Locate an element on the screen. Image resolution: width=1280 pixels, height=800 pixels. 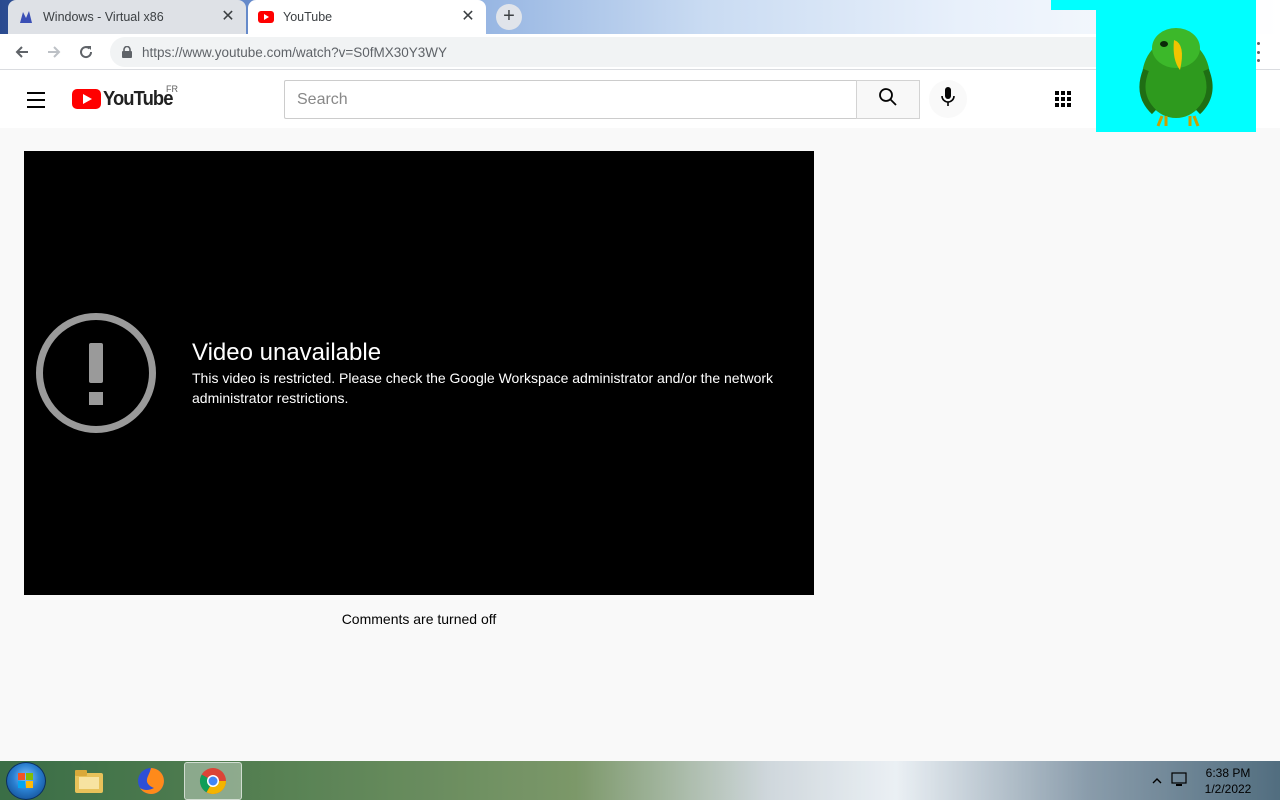
chrome-taskbar-icon is located at coordinates (213, 781).